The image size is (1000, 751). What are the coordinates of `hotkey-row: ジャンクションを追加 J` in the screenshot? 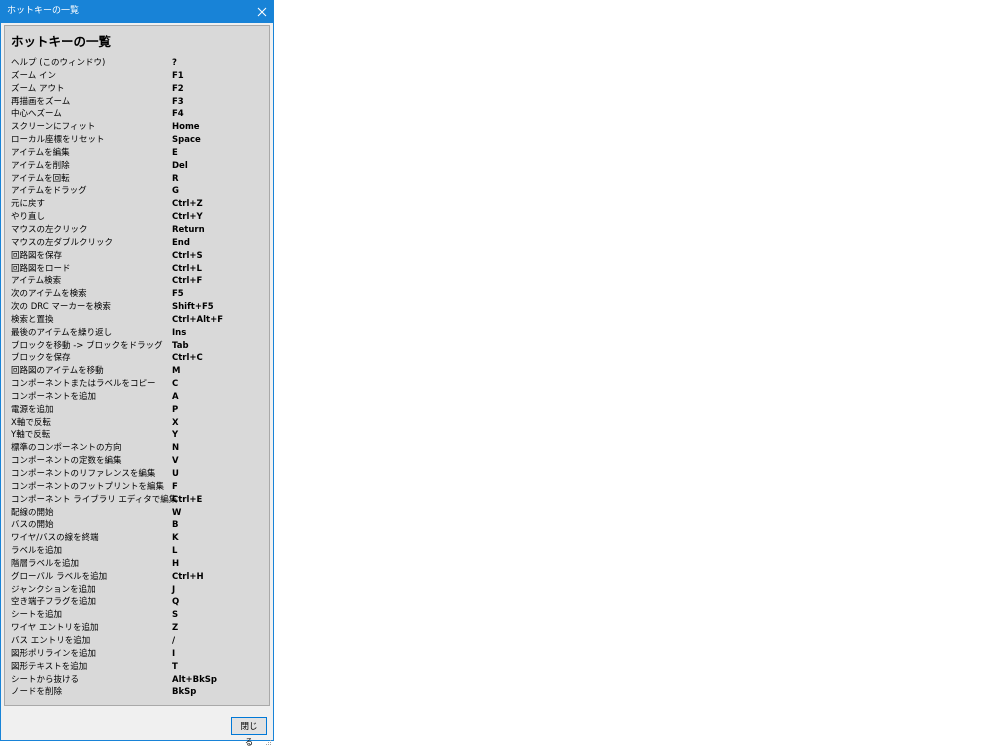 It's located at (137, 590).